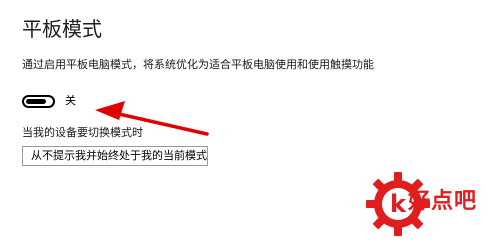  I want to click on switch-mode-label: 当我的设备要切换模式时, so click(82, 132).